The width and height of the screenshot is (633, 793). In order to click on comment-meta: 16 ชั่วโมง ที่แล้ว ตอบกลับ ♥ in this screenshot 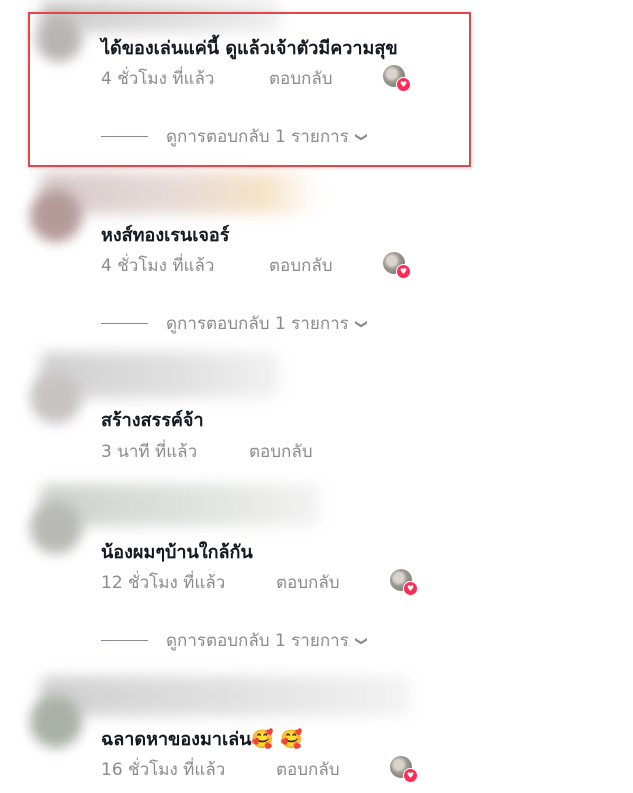, I will do `click(261, 769)`.